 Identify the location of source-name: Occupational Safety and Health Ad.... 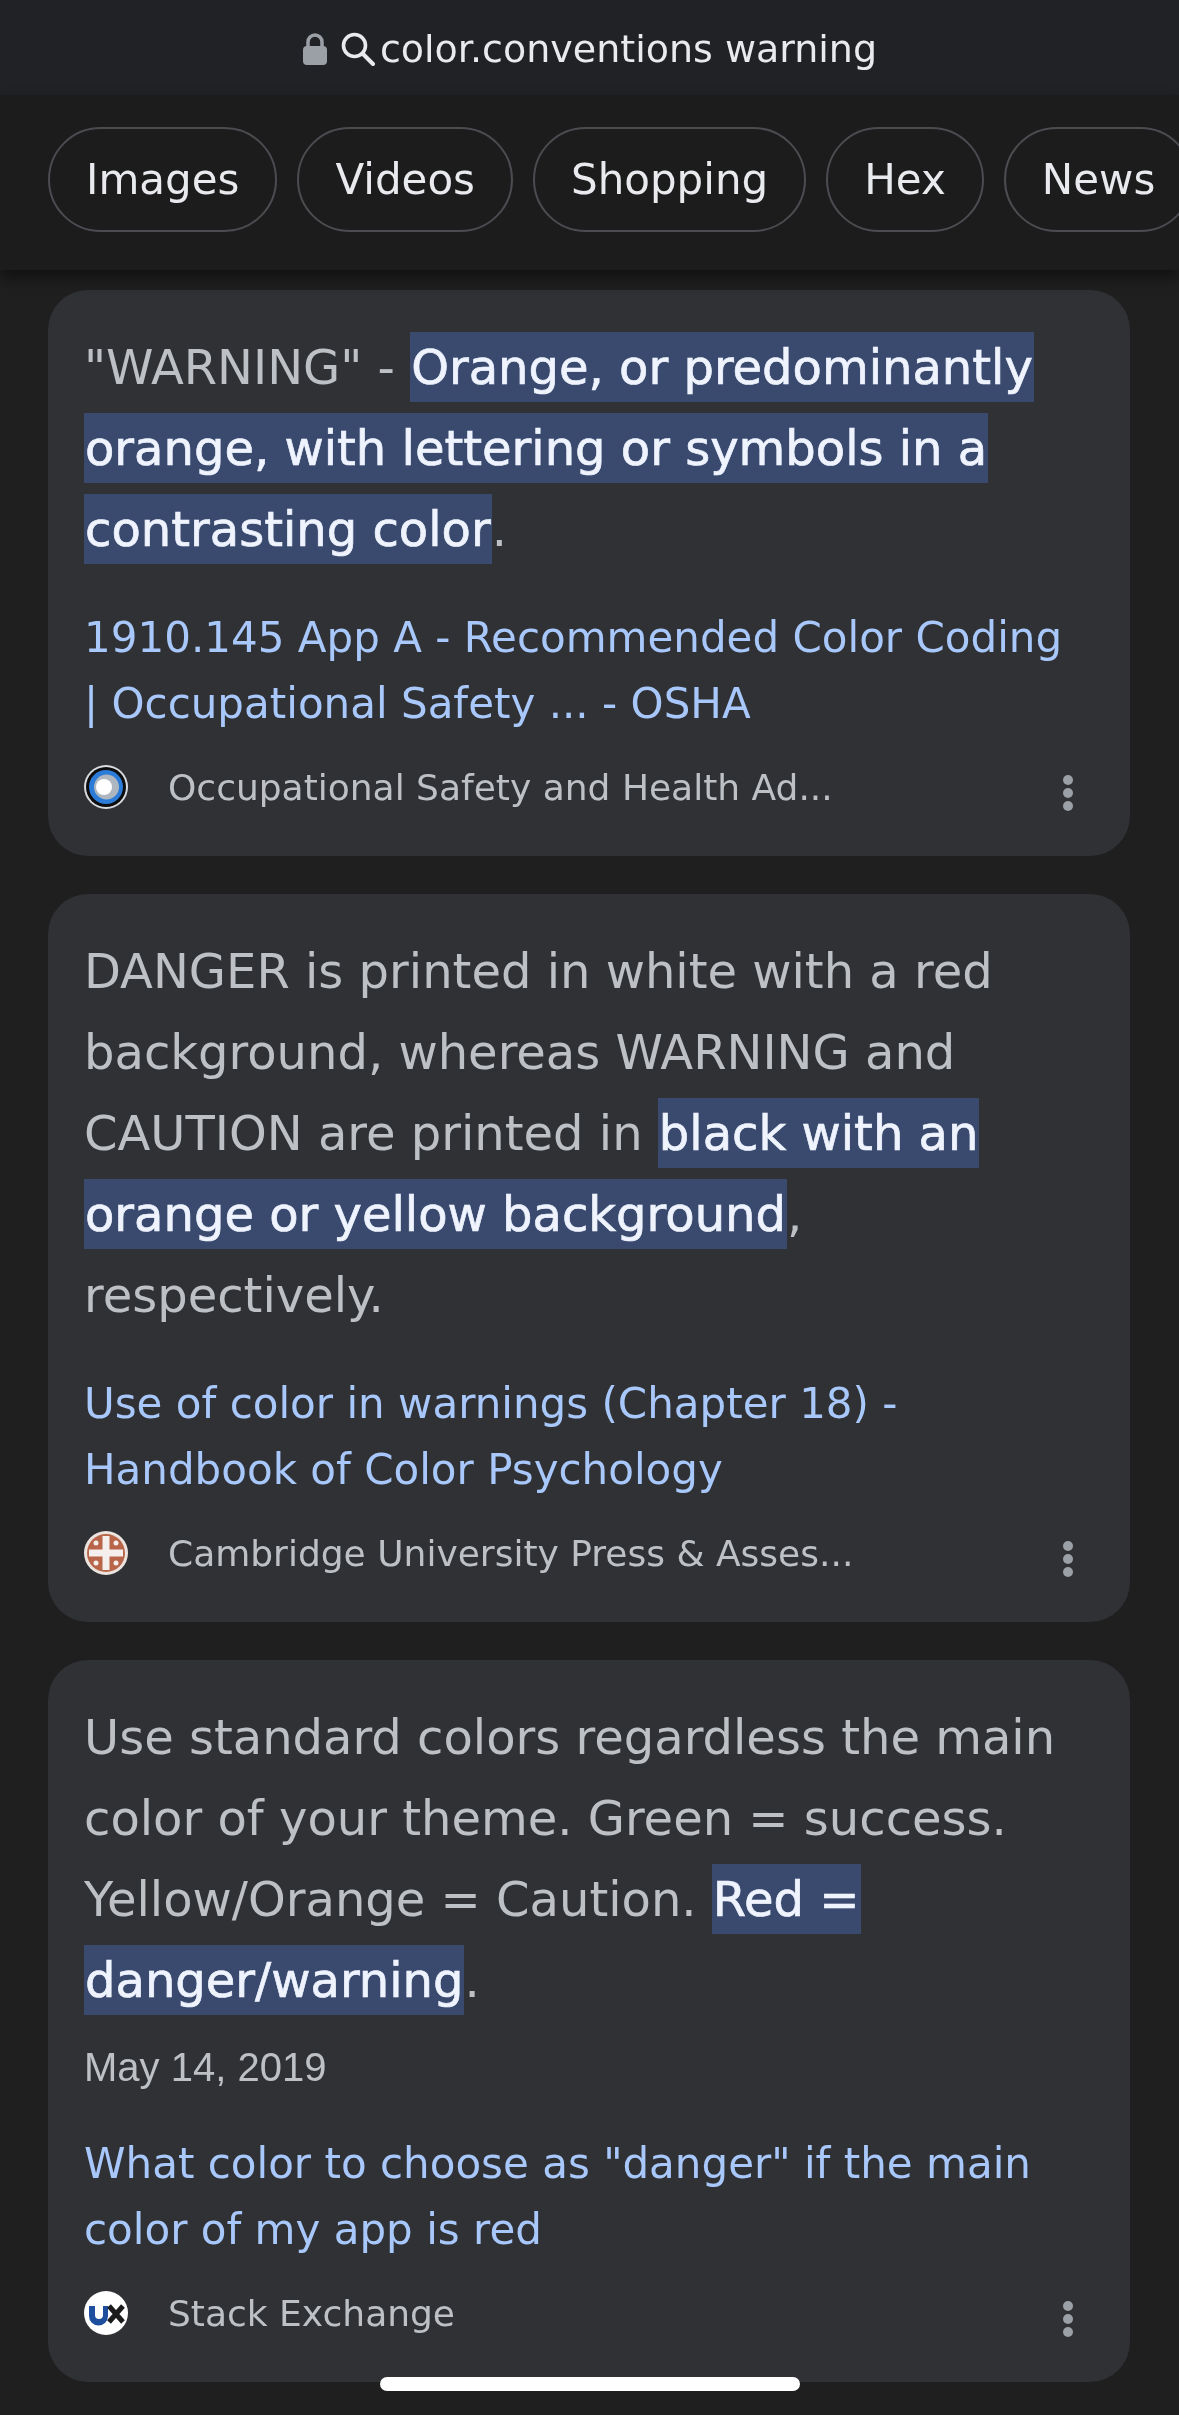
(501, 787).